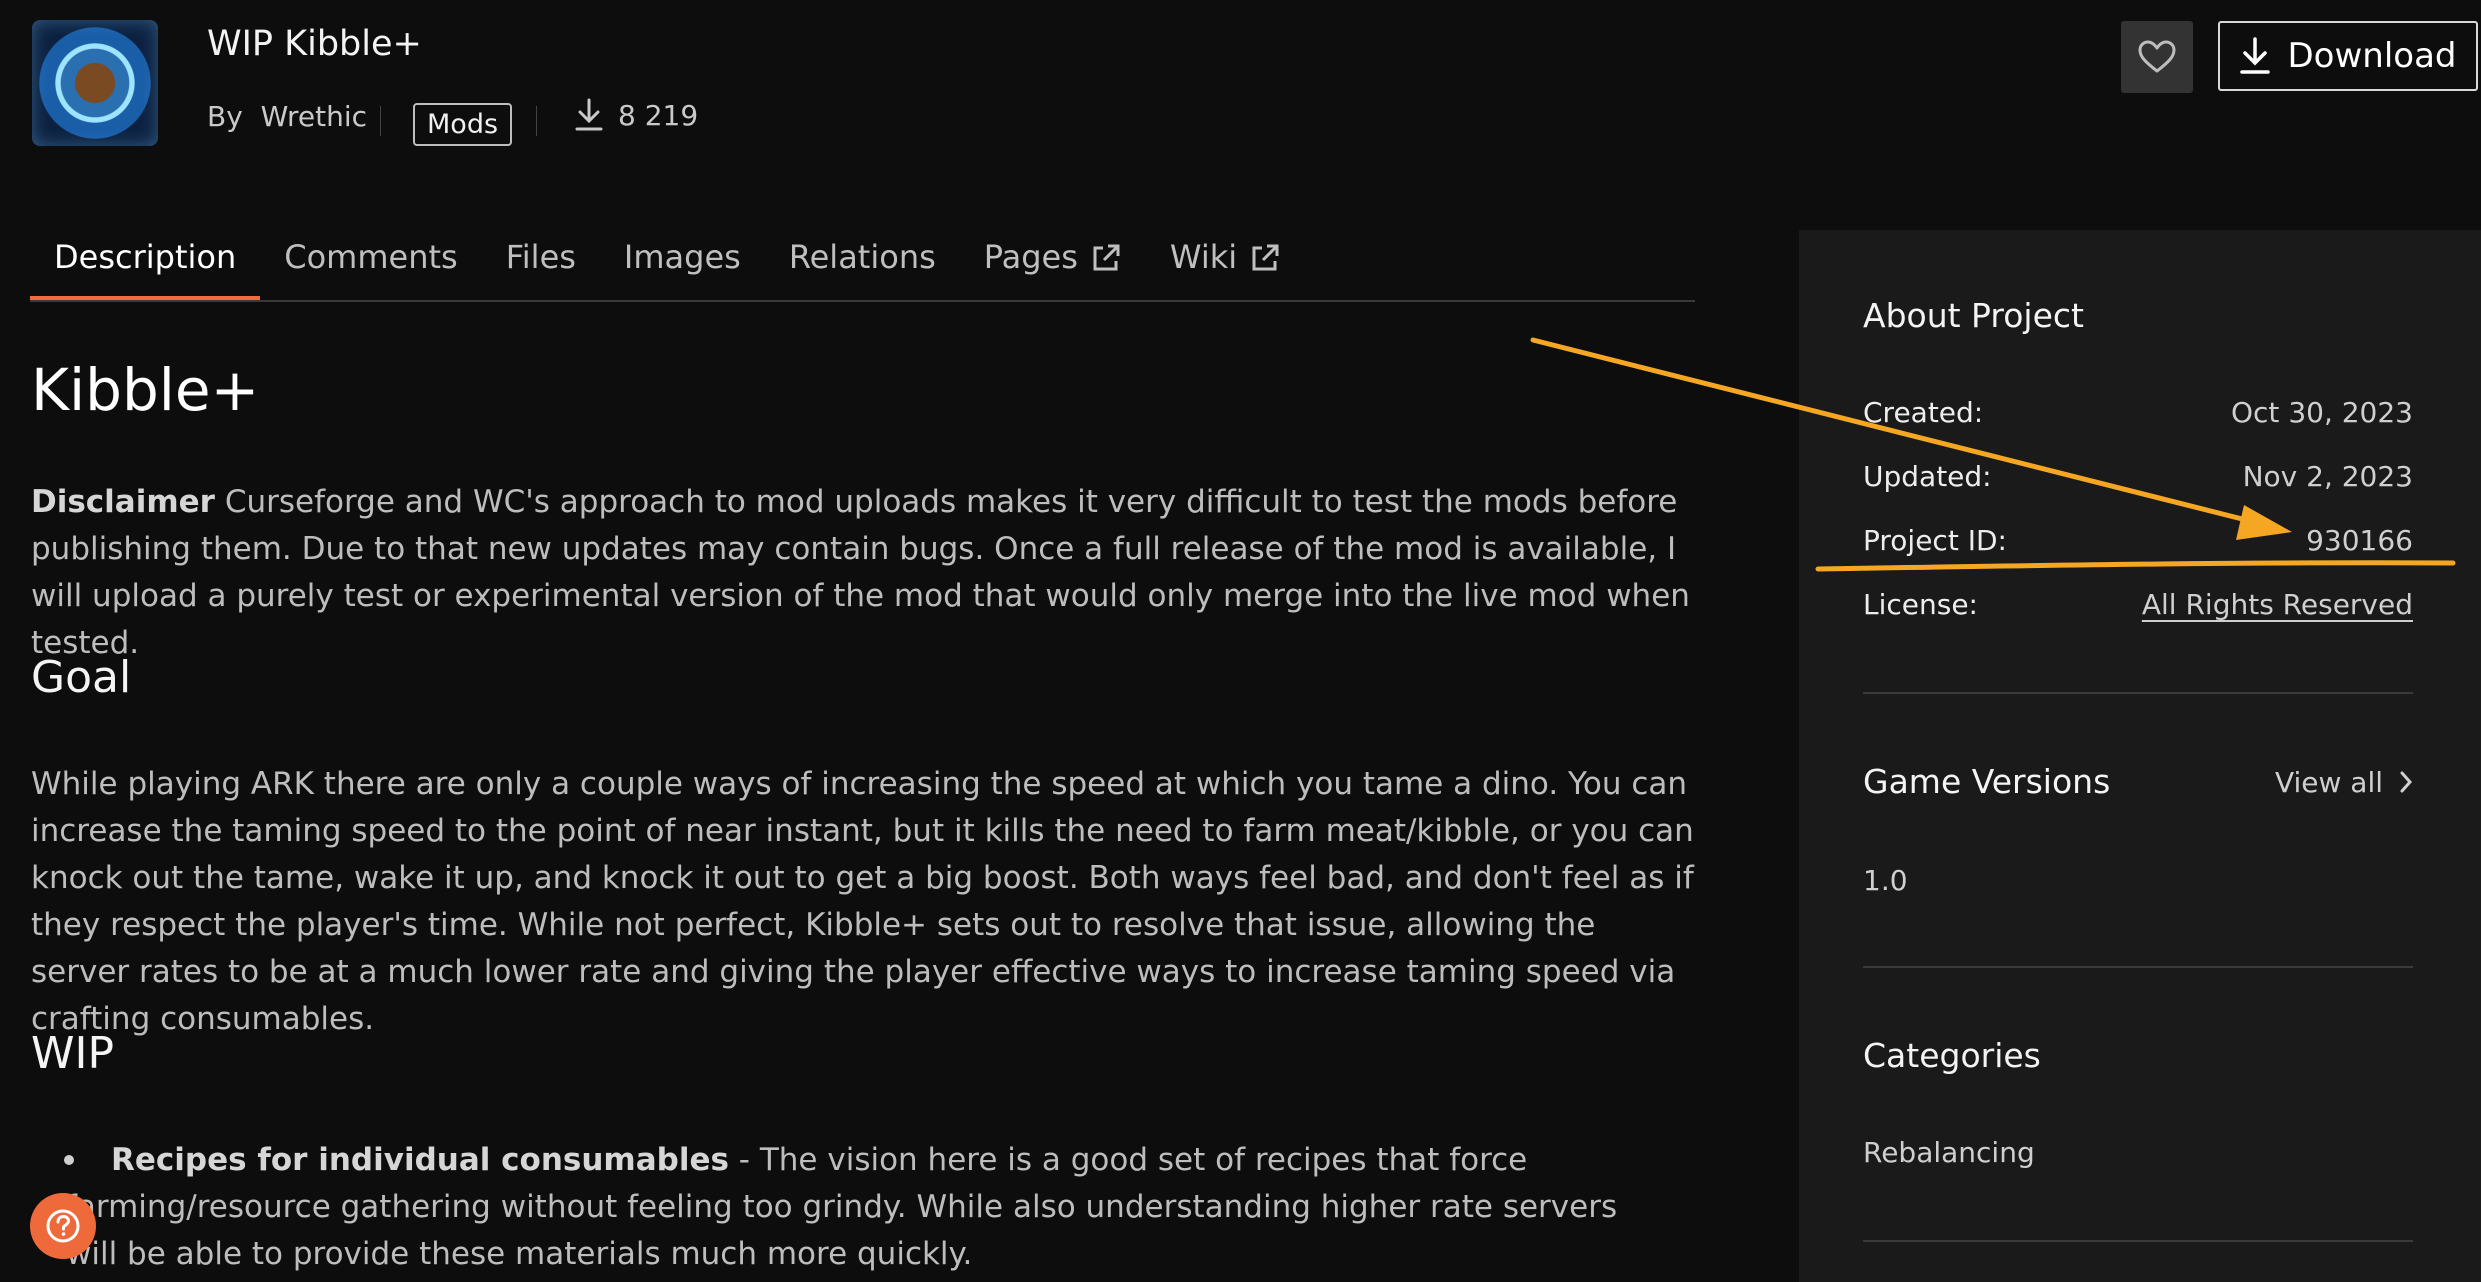 The image size is (2481, 1282). Describe the element at coordinates (2135, 566) in the screenshot. I see `annotation-underline` at that location.